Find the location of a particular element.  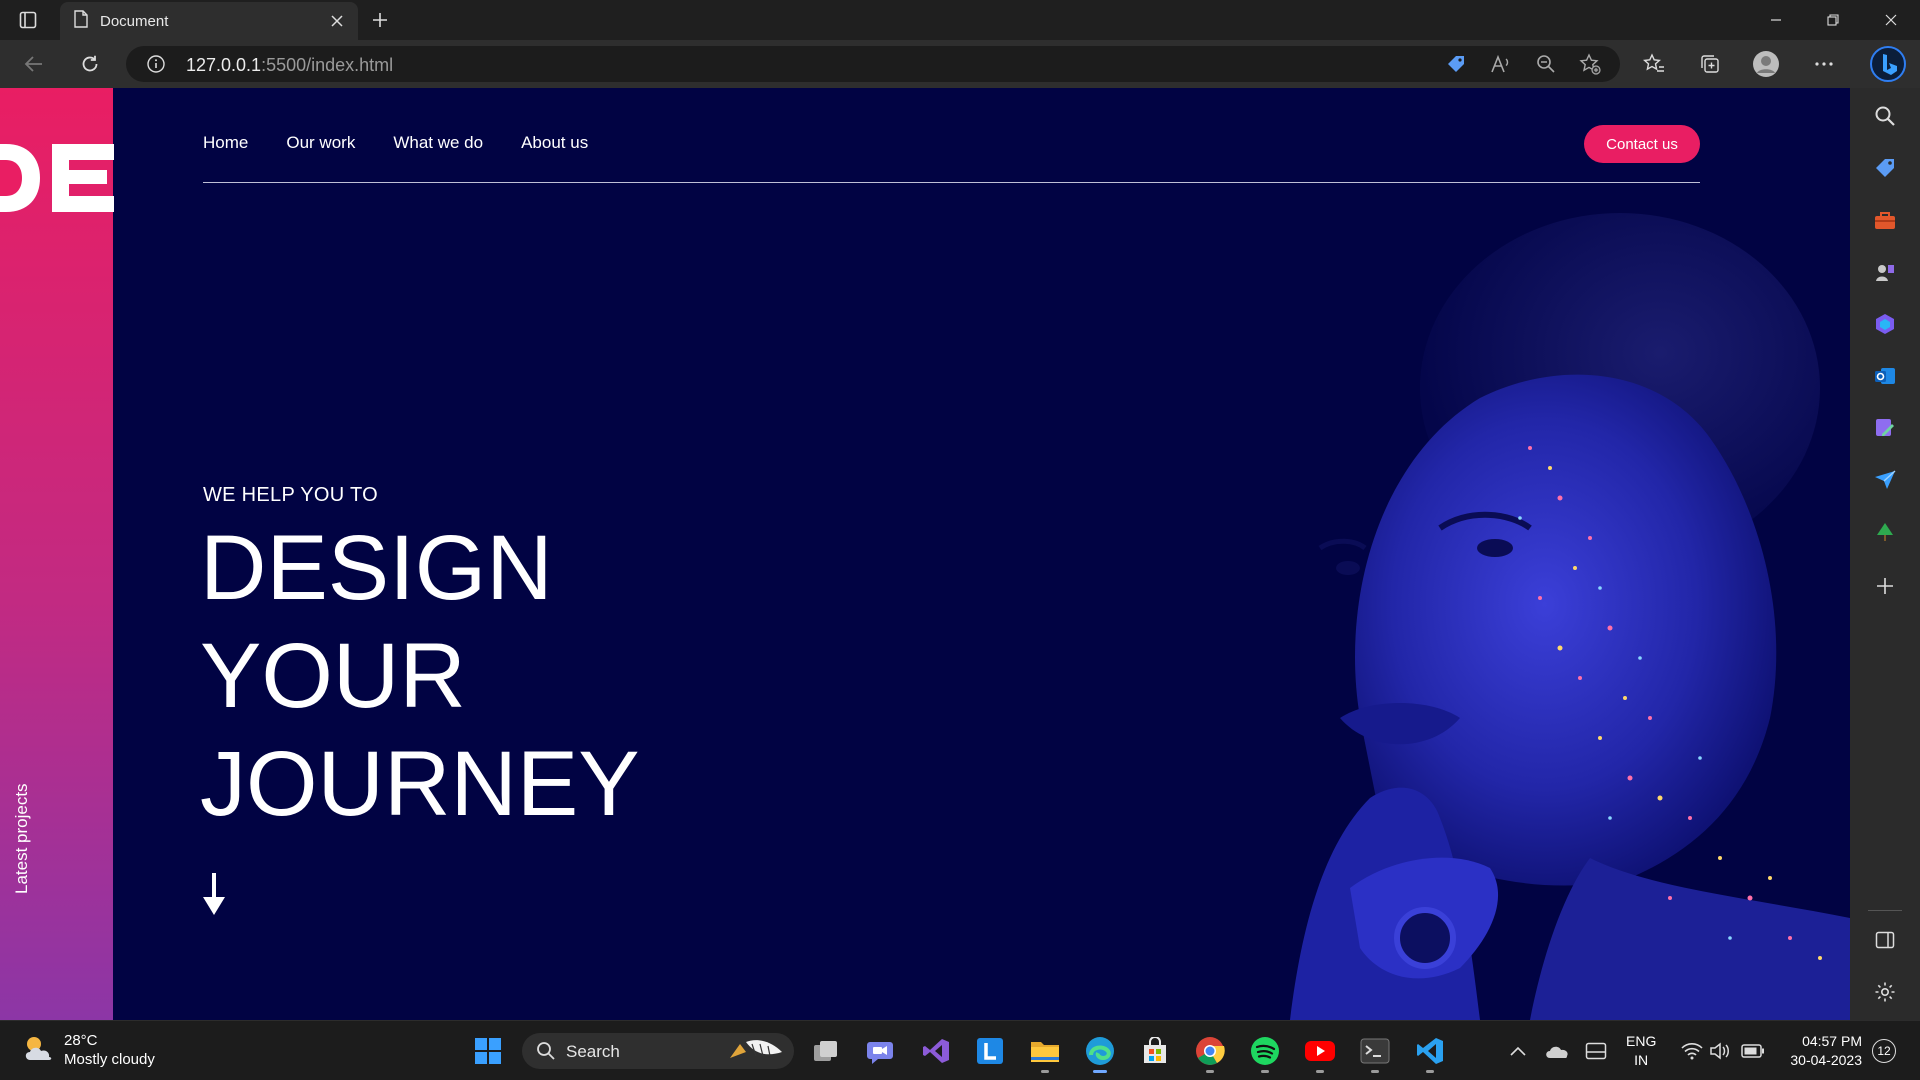

visual-studio-icon is located at coordinates (936, 1051).